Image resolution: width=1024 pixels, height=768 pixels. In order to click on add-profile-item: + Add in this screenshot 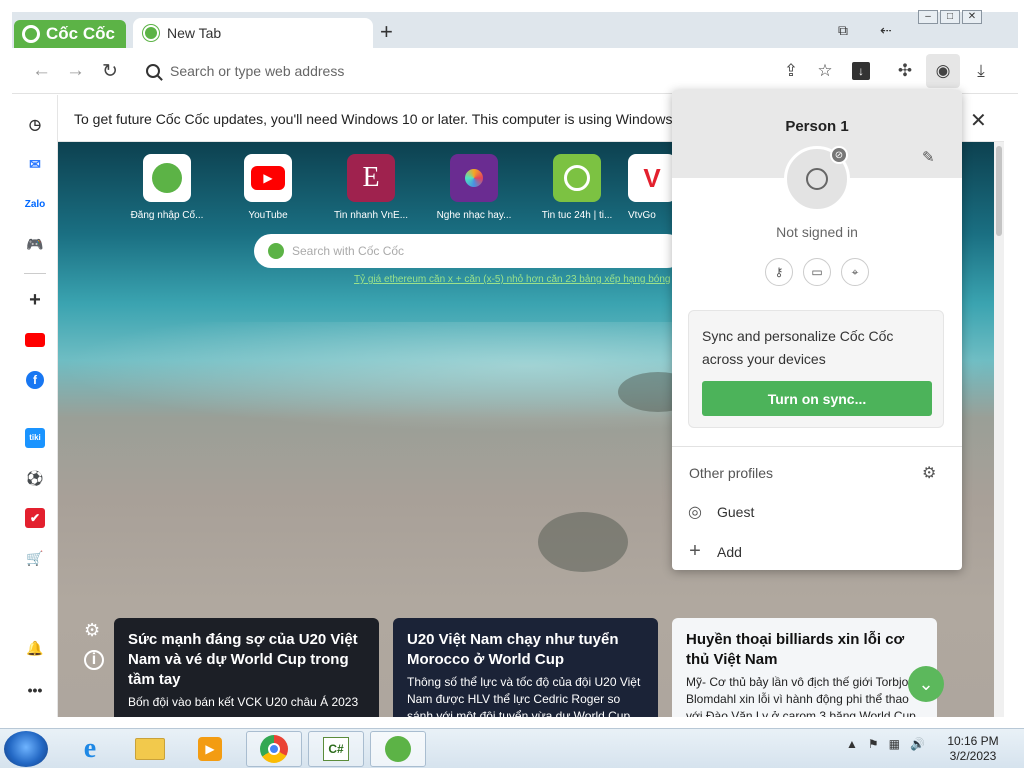, I will do `click(815, 551)`.